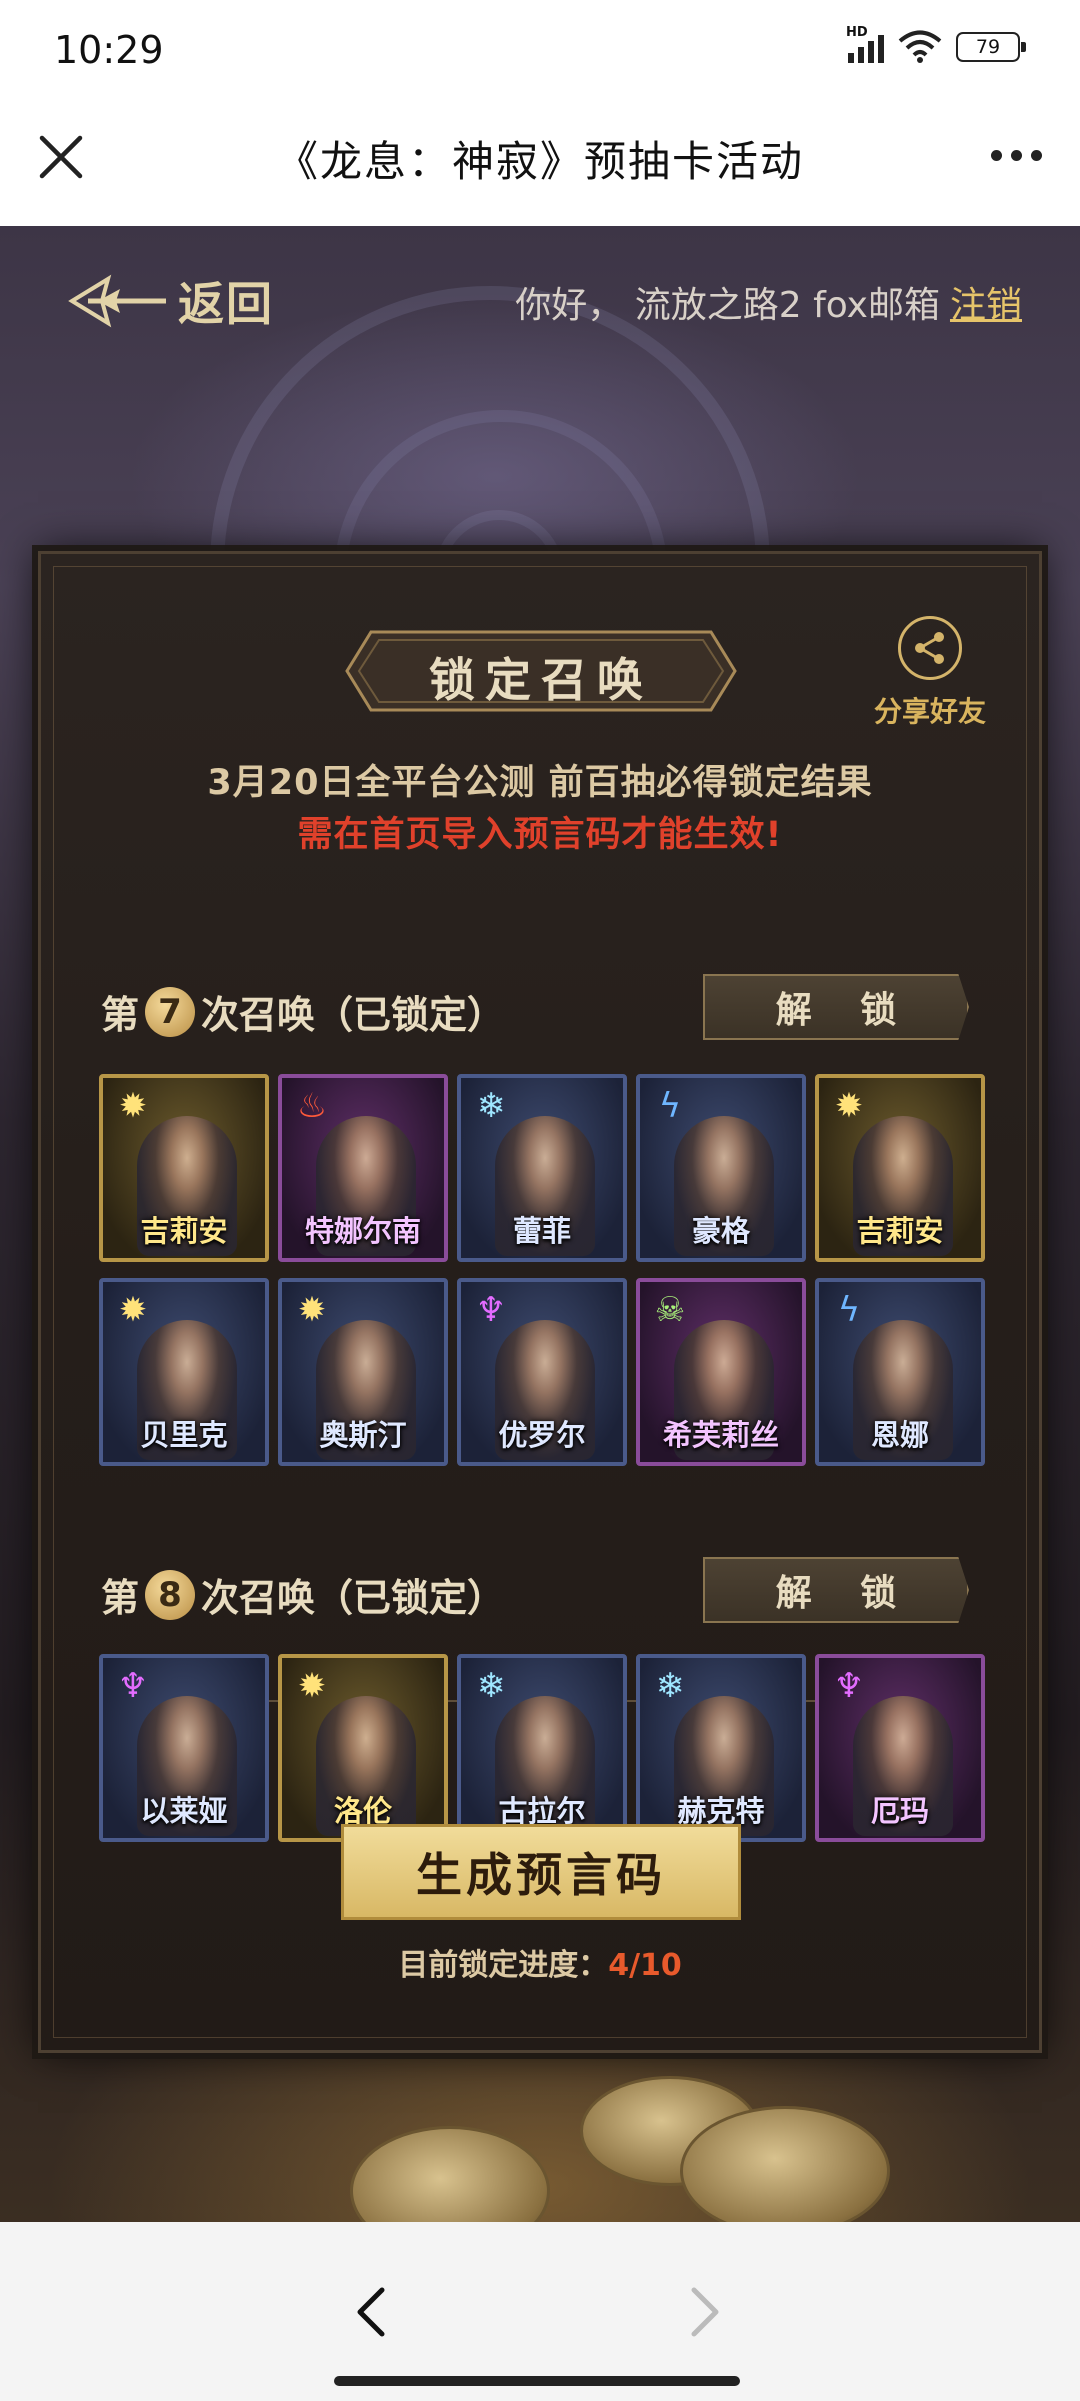 This screenshot has height=2401, width=1080. What do you see at coordinates (900, 1748) in the screenshot?
I see `character-card: ♆ 厄玛` at bounding box center [900, 1748].